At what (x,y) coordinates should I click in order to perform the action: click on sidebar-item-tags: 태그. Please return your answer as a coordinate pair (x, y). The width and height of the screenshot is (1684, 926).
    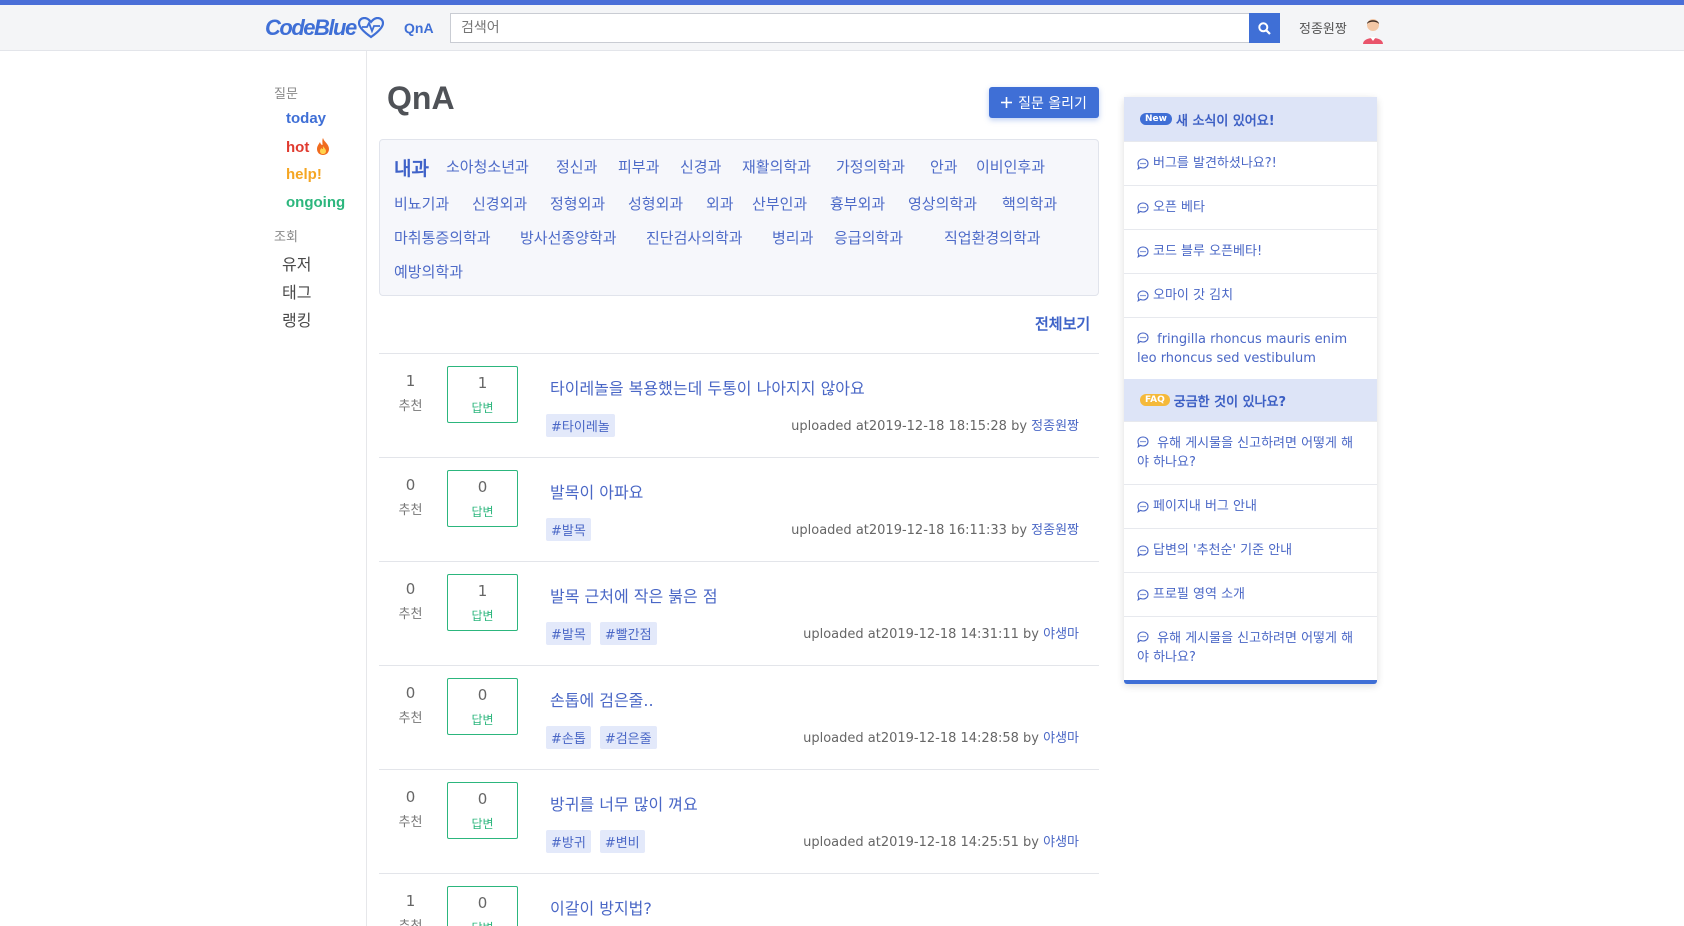
    Looking at the image, I should click on (296, 291).